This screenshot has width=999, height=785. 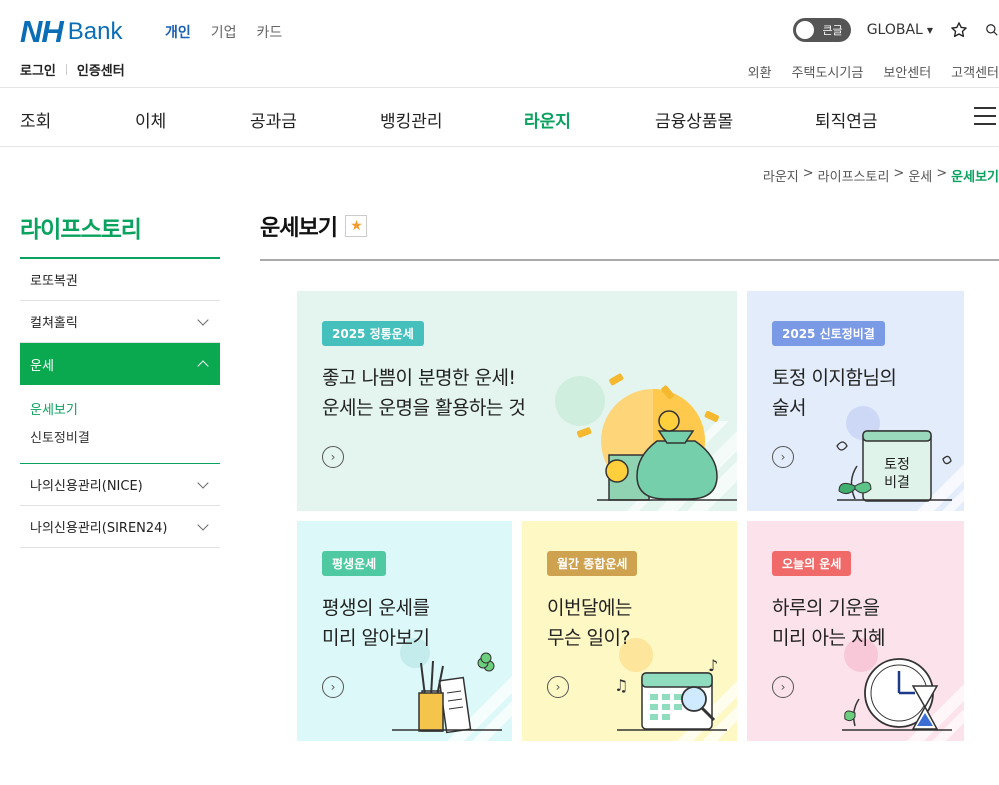 What do you see at coordinates (592, 563) in the screenshot?
I see `card-badge: 월간 종합운세` at bounding box center [592, 563].